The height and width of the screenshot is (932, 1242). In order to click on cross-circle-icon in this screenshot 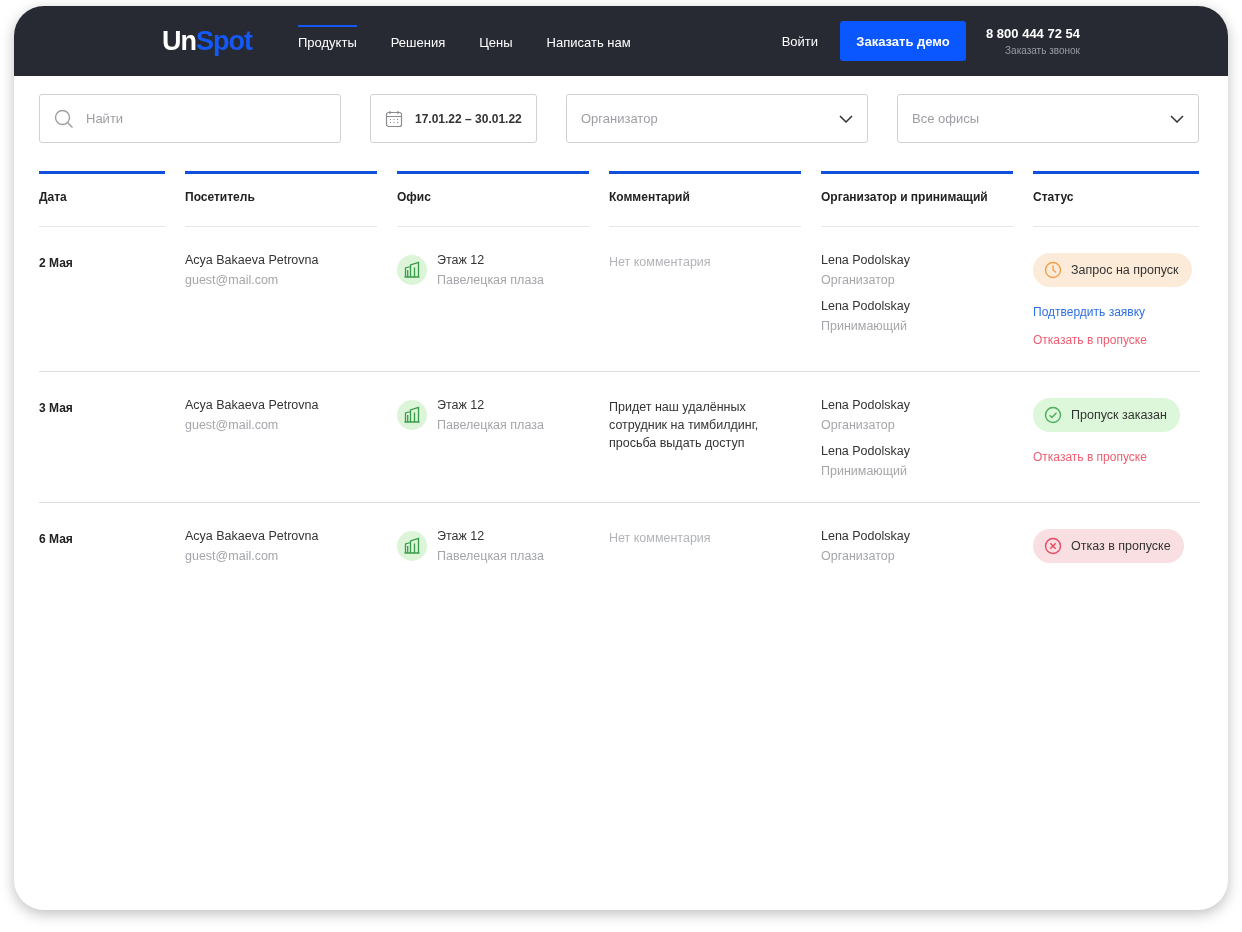, I will do `click(1053, 546)`.